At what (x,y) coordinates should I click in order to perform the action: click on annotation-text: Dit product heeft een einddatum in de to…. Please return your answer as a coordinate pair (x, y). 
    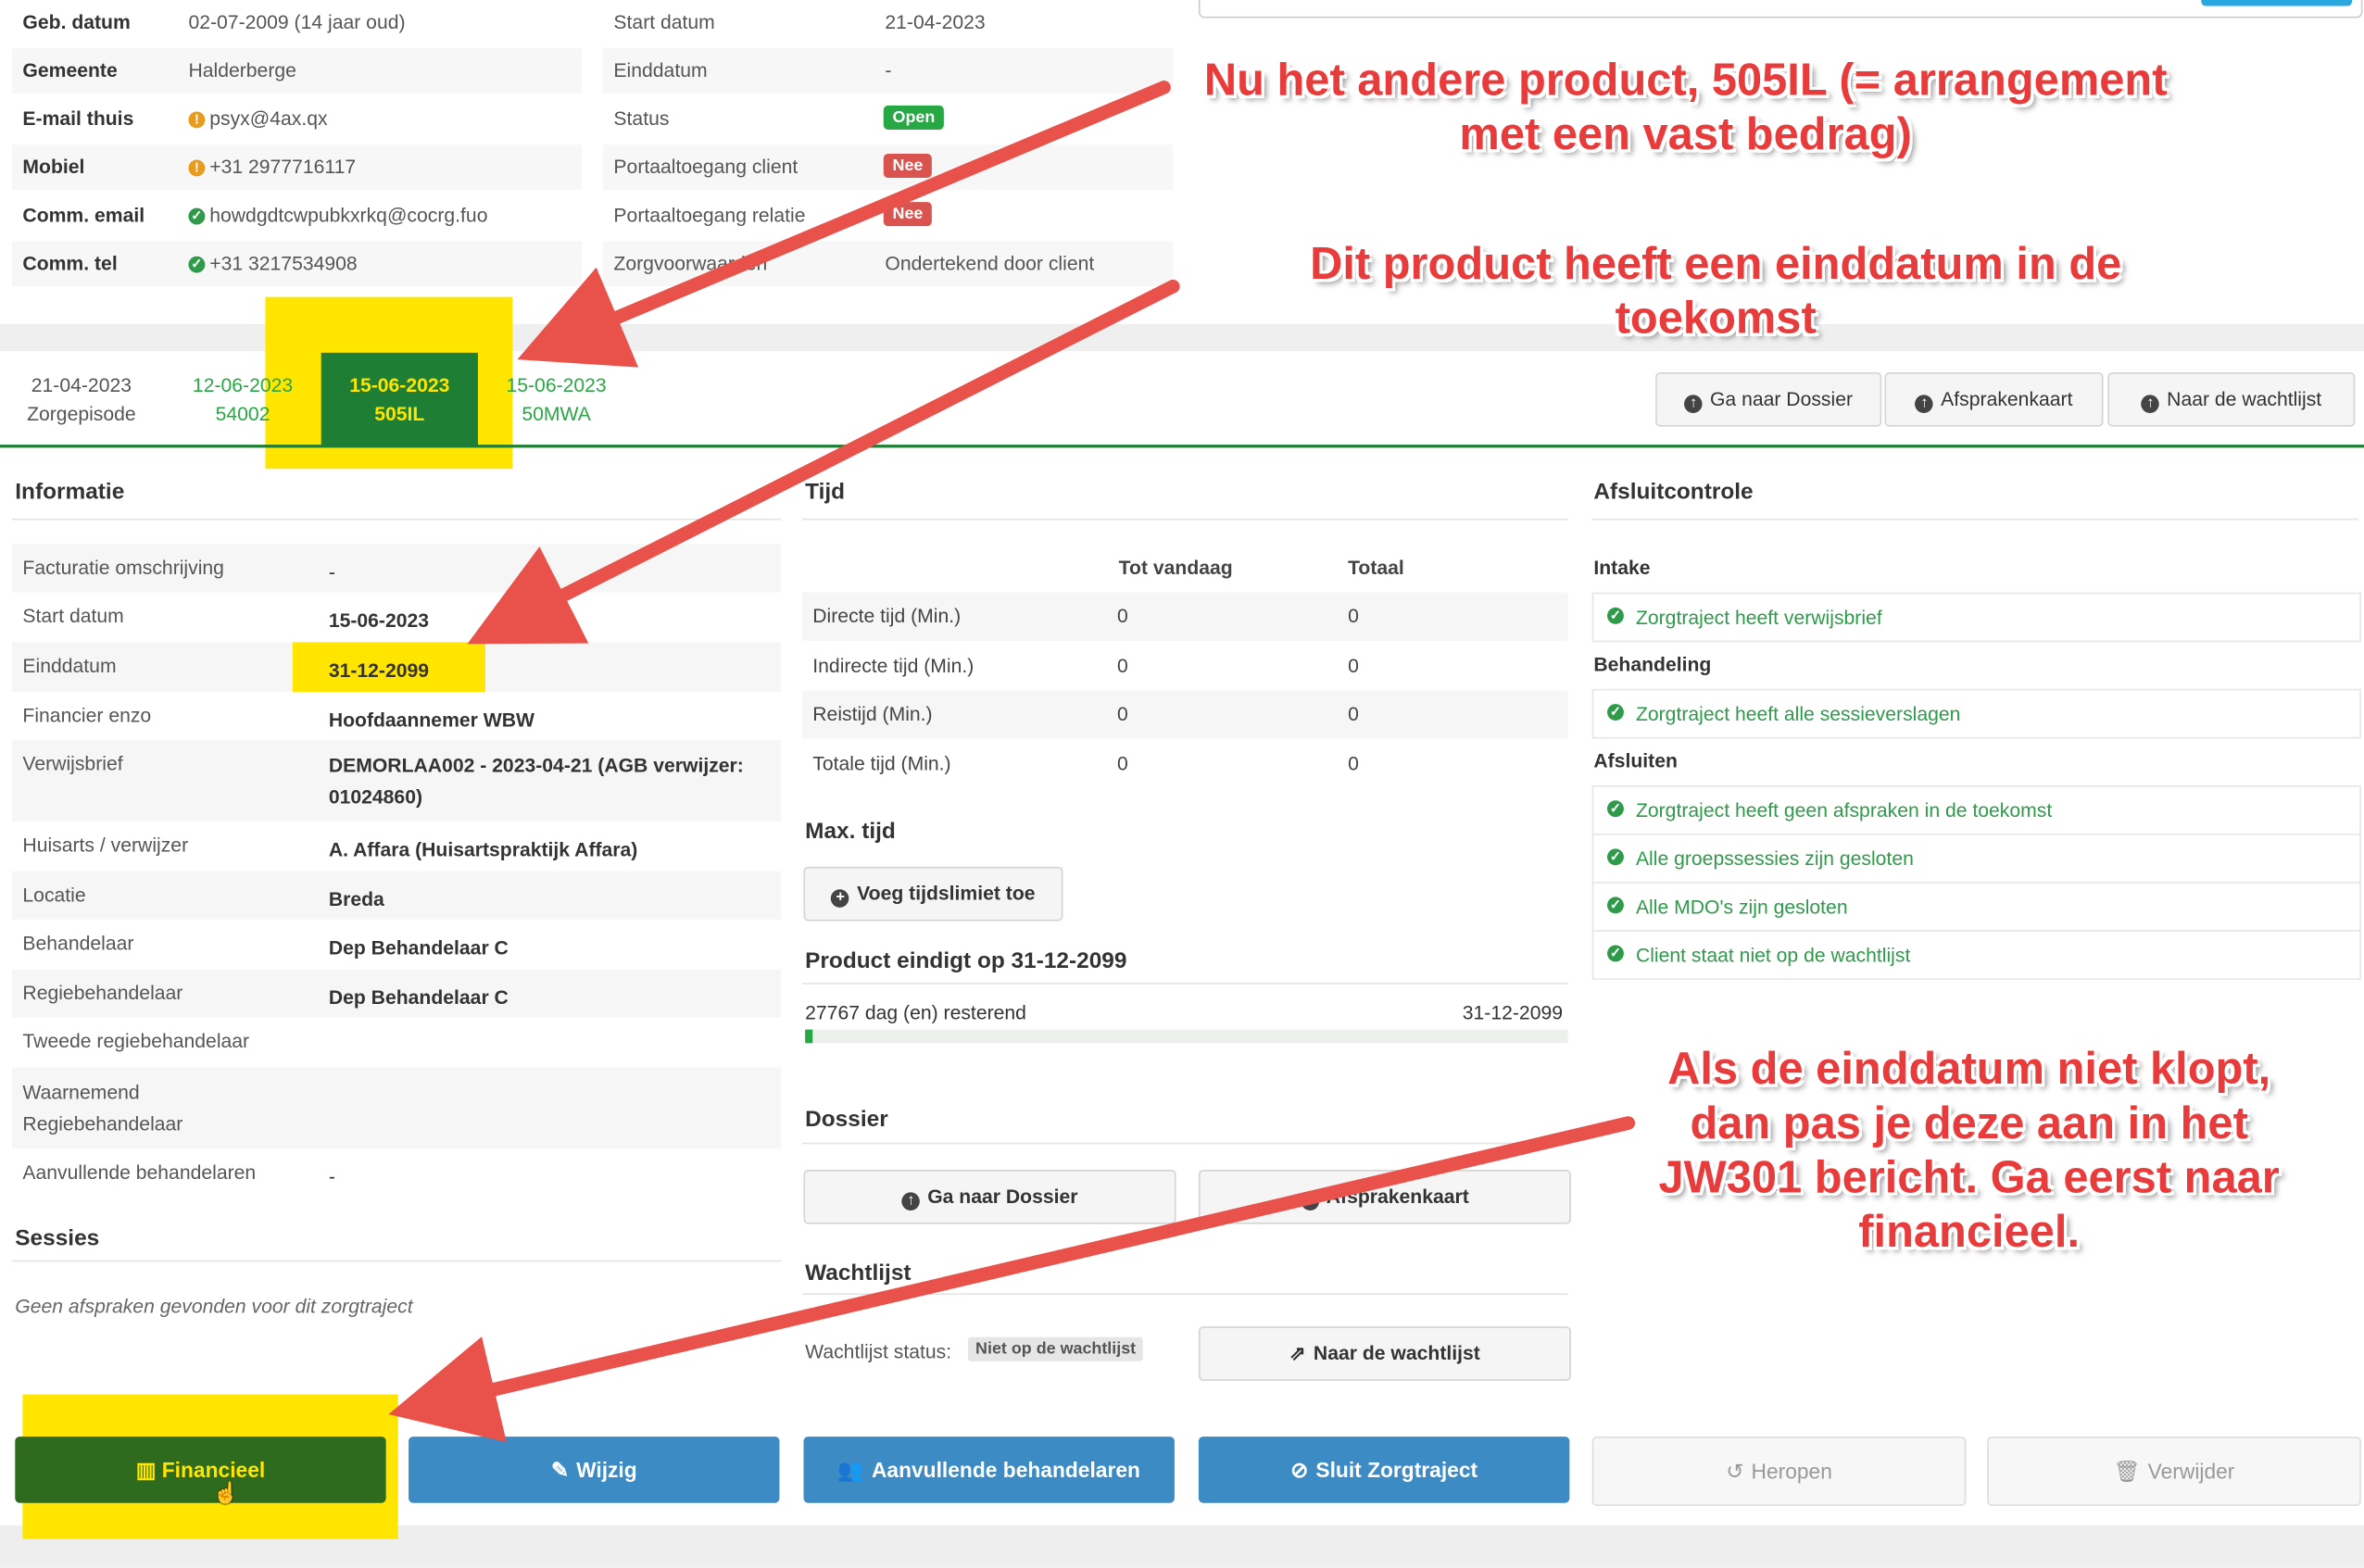
    Looking at the image, I should click on (1716, 292).